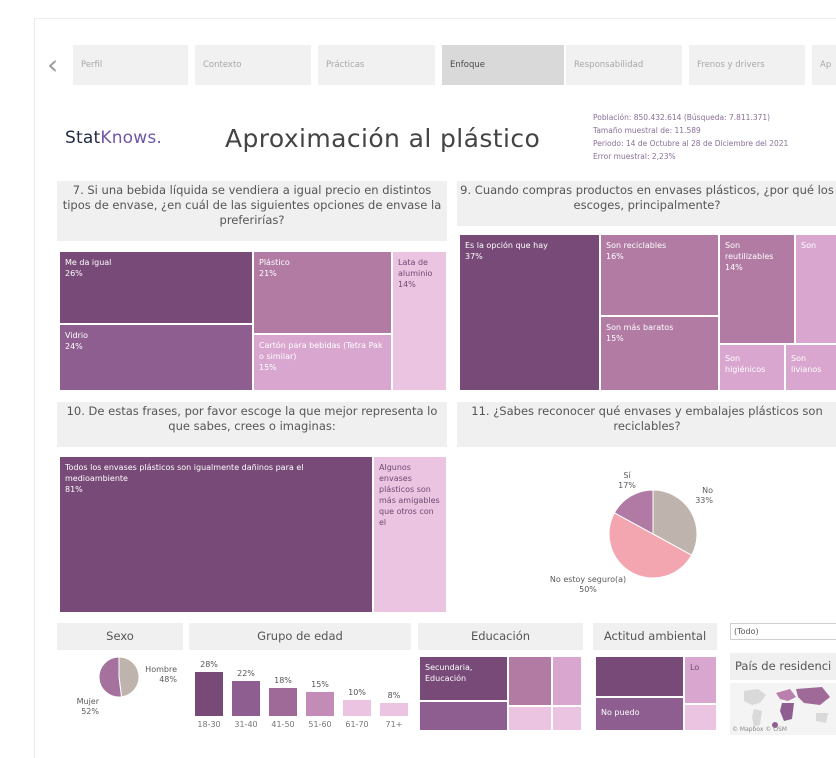 This screenshot has height=758, width=836. What do you see at coordinates (757, 289) in the screenshot?
I see `q9-cell-reutilizables: Son reutilizables 14%` at bounding box center [757, 289].